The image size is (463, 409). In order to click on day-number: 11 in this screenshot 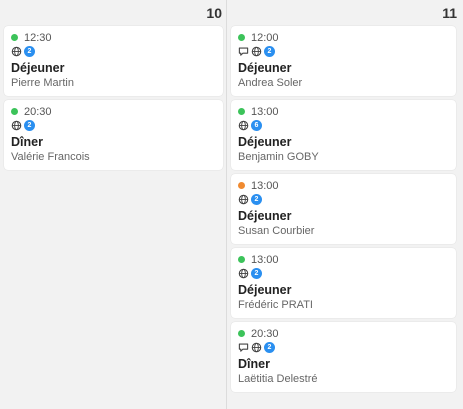, I will do `click(449, 13)`.